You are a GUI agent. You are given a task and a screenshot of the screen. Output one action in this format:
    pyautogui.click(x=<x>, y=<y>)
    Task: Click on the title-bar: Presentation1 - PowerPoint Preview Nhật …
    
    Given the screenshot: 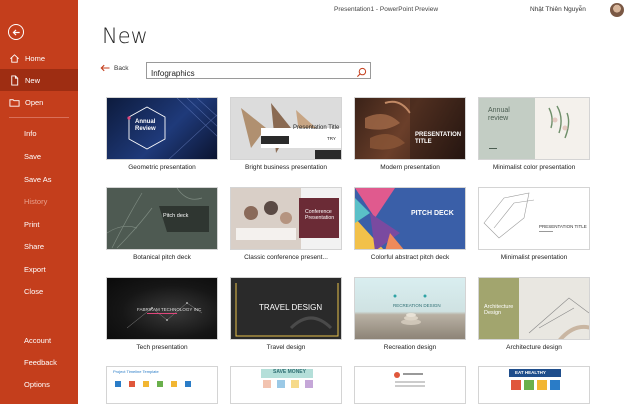 What is the action you would take?
    pyautogui.click(x=359, y=10)
    